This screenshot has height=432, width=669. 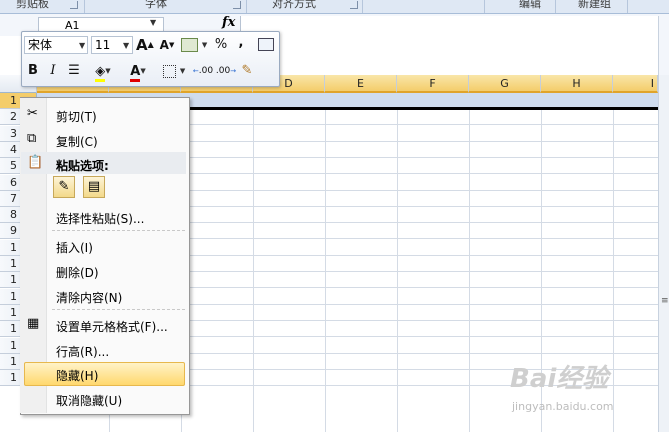 I want to click on grow-font-icon: ▲, so click(x=150, y=44).